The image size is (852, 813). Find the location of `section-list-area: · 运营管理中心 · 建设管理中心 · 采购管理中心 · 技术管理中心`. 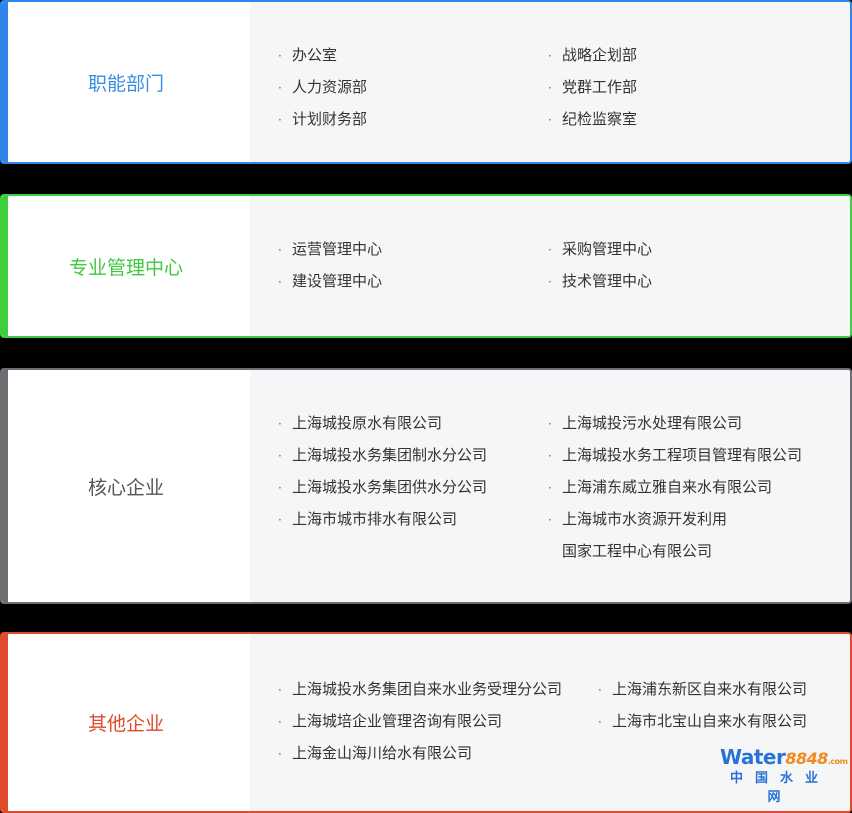

section-list-area: · 运营管理中心 · 建设管理中心 · 采购管理中心 · 技术管理中心 is located at coordinates (550, 266).